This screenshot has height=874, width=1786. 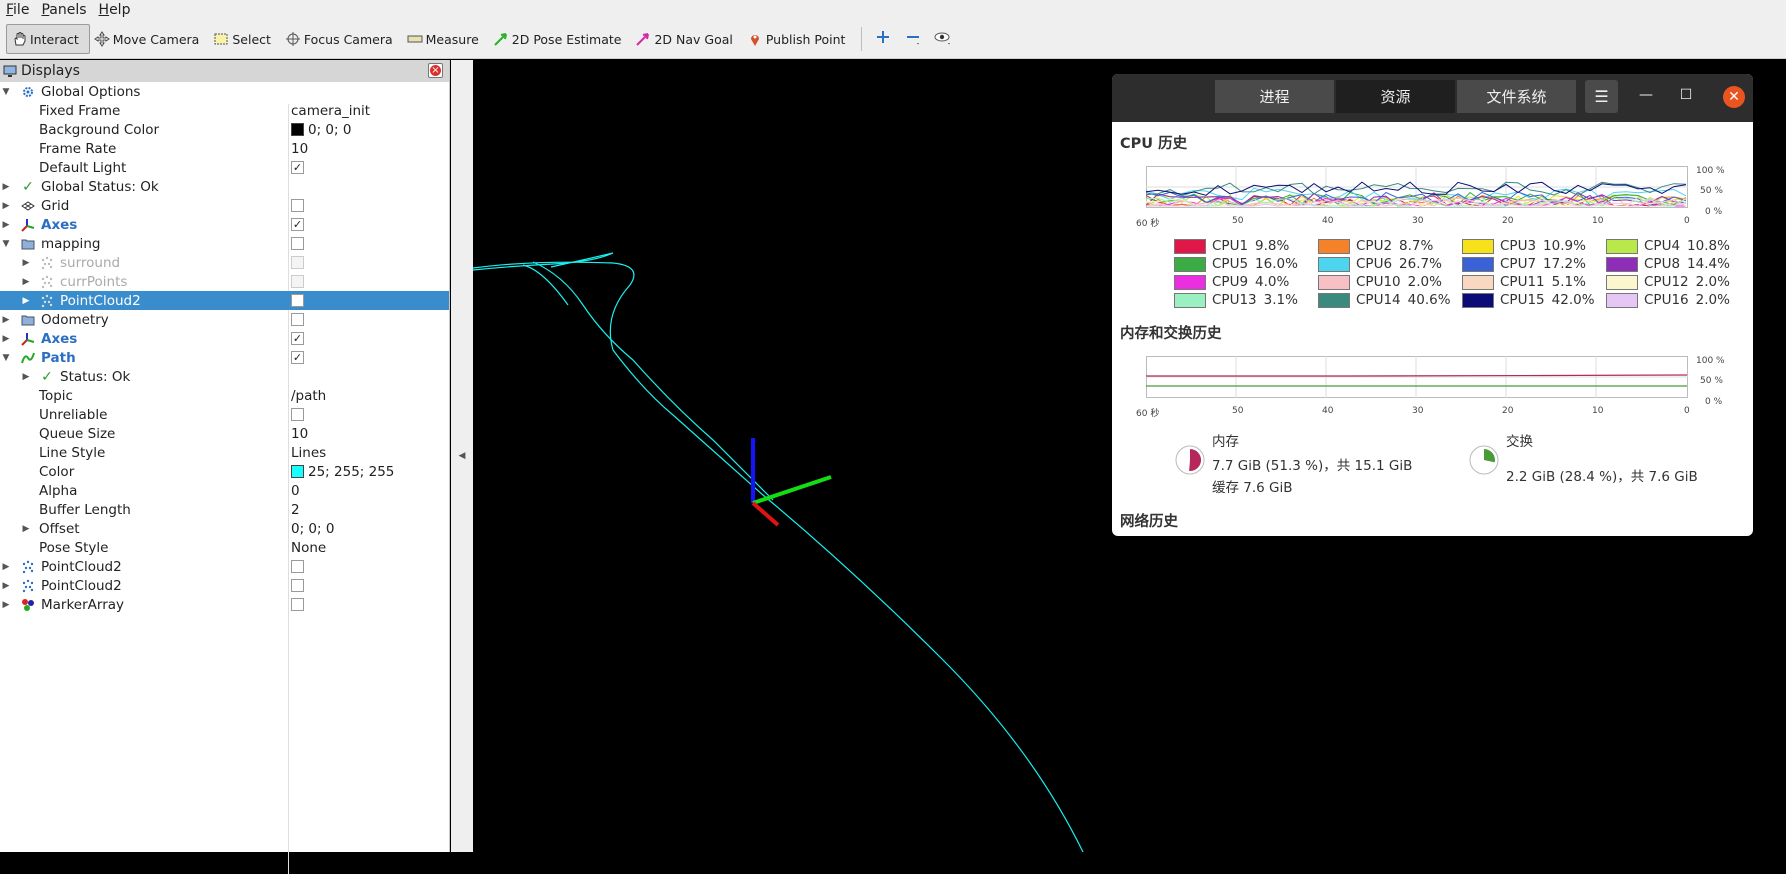 I want to click on cpu-legend-item: CPU12 2.0%, so click(x=1668, y=282).